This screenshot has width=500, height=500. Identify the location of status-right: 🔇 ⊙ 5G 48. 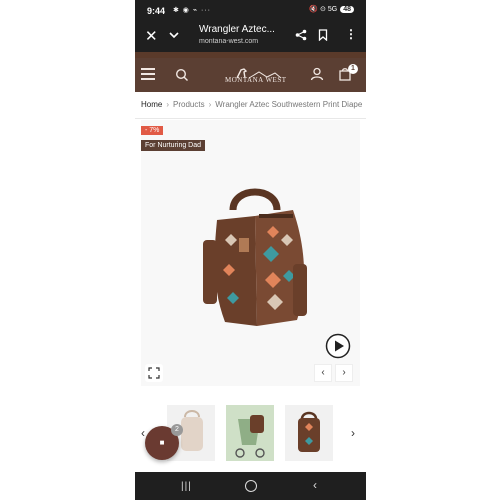
(331, 9).